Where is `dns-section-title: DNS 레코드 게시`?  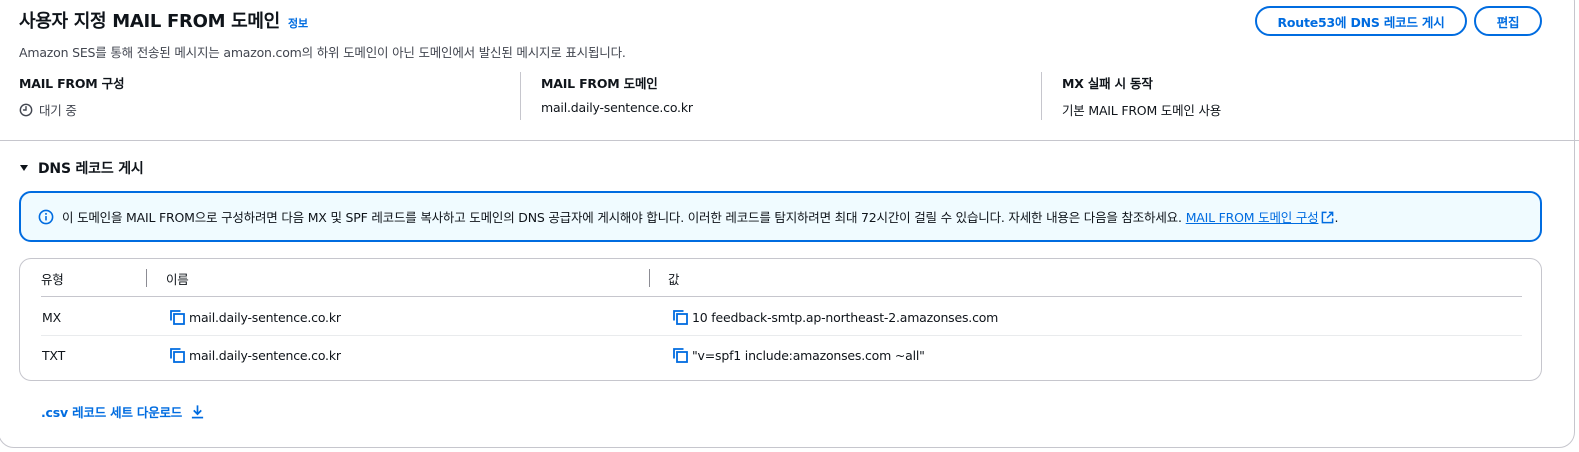
dns-section-title: DNS 레코드 게시 is located at coordinates (91, 169).